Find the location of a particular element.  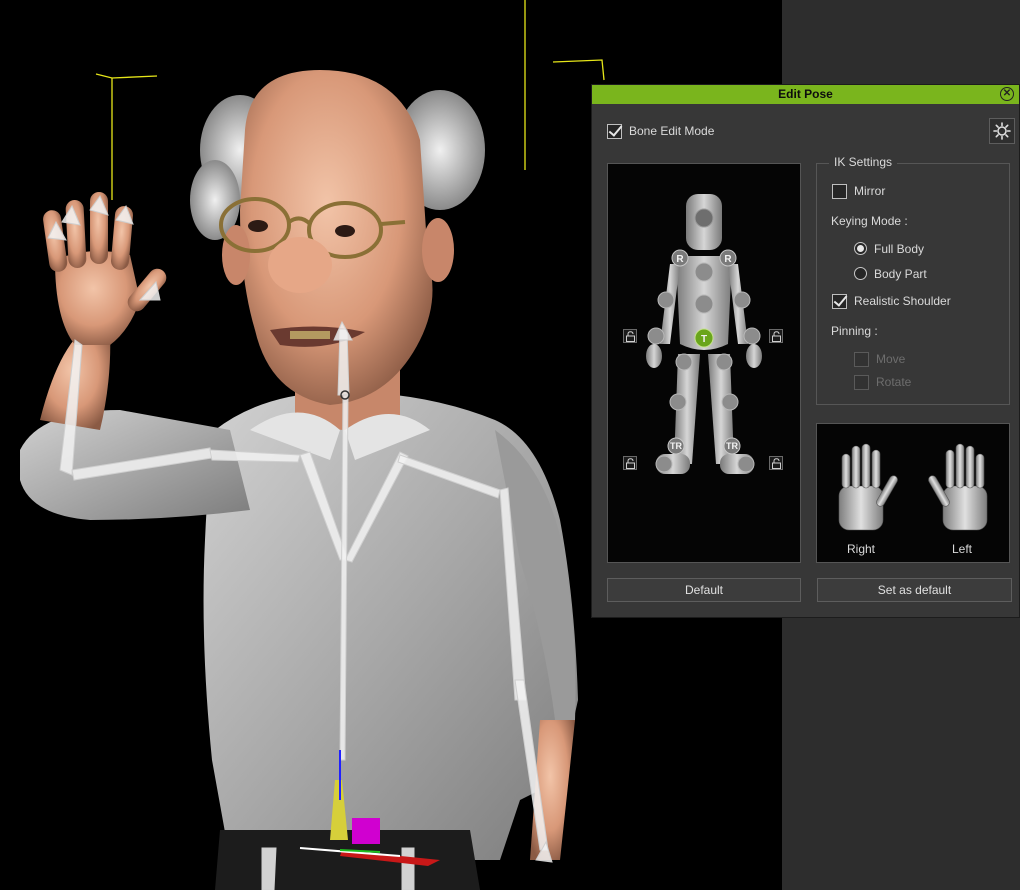

full-body-radio is located at coordinates (860, 248).